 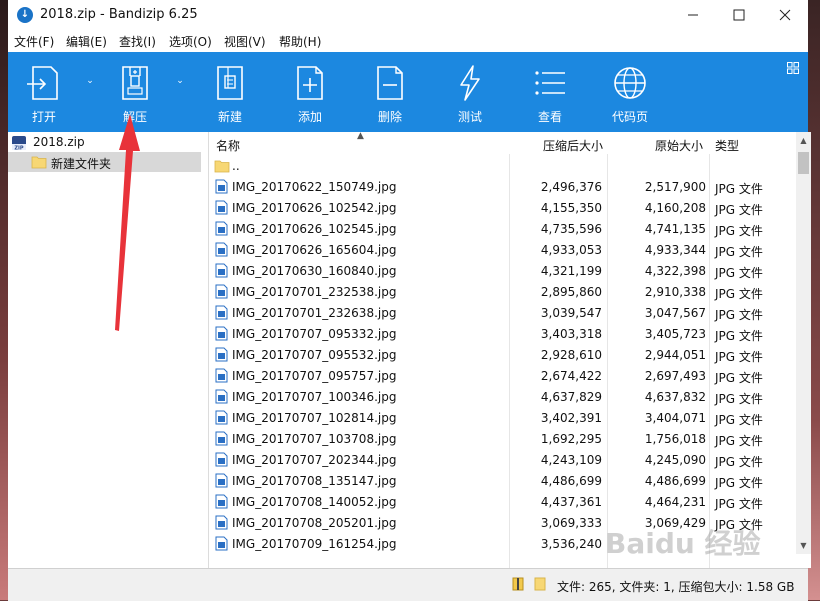 I want to click on add-button: 添加, so click(x=310, y=91).